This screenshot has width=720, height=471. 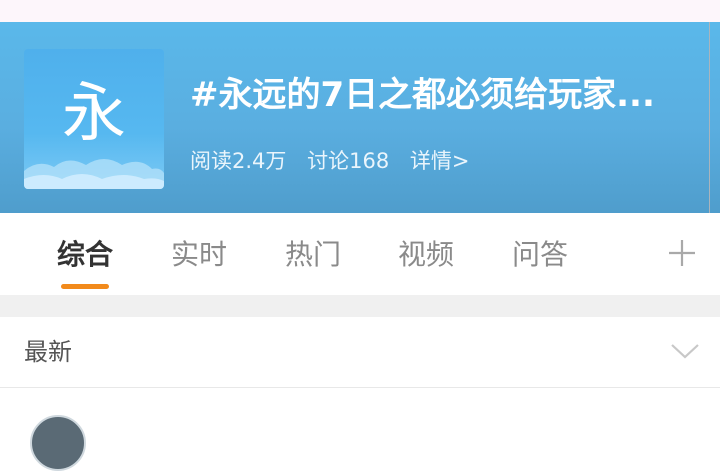 I want to click on topic-avatar: 永, so click(x=94, y=119).